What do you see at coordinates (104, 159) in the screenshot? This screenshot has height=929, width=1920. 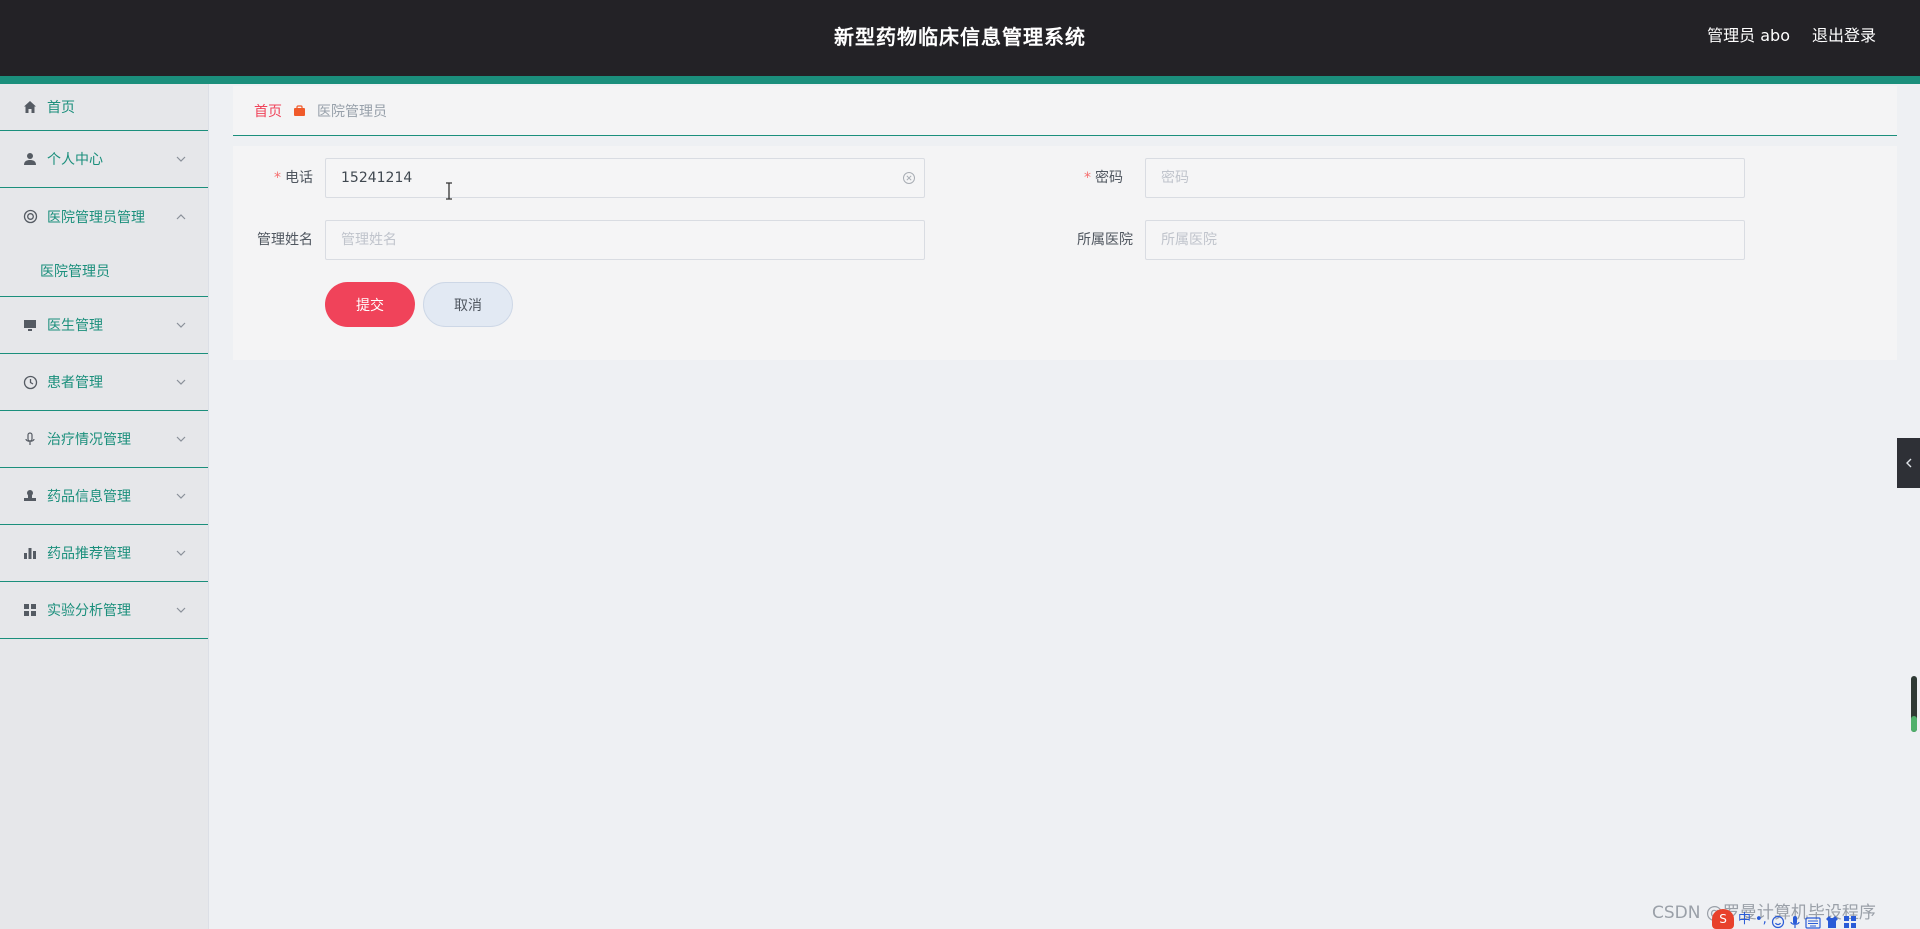 I see `sidebar-item-personal: 个人中心` at bounding box center [104, 159].